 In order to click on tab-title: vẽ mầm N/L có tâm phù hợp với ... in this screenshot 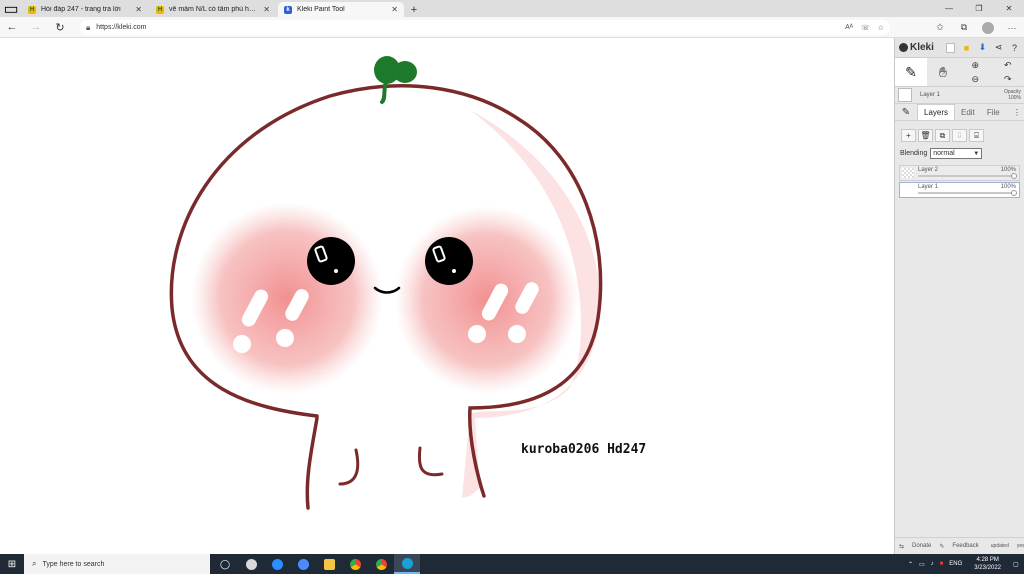, I will do `click(214, 9)`.